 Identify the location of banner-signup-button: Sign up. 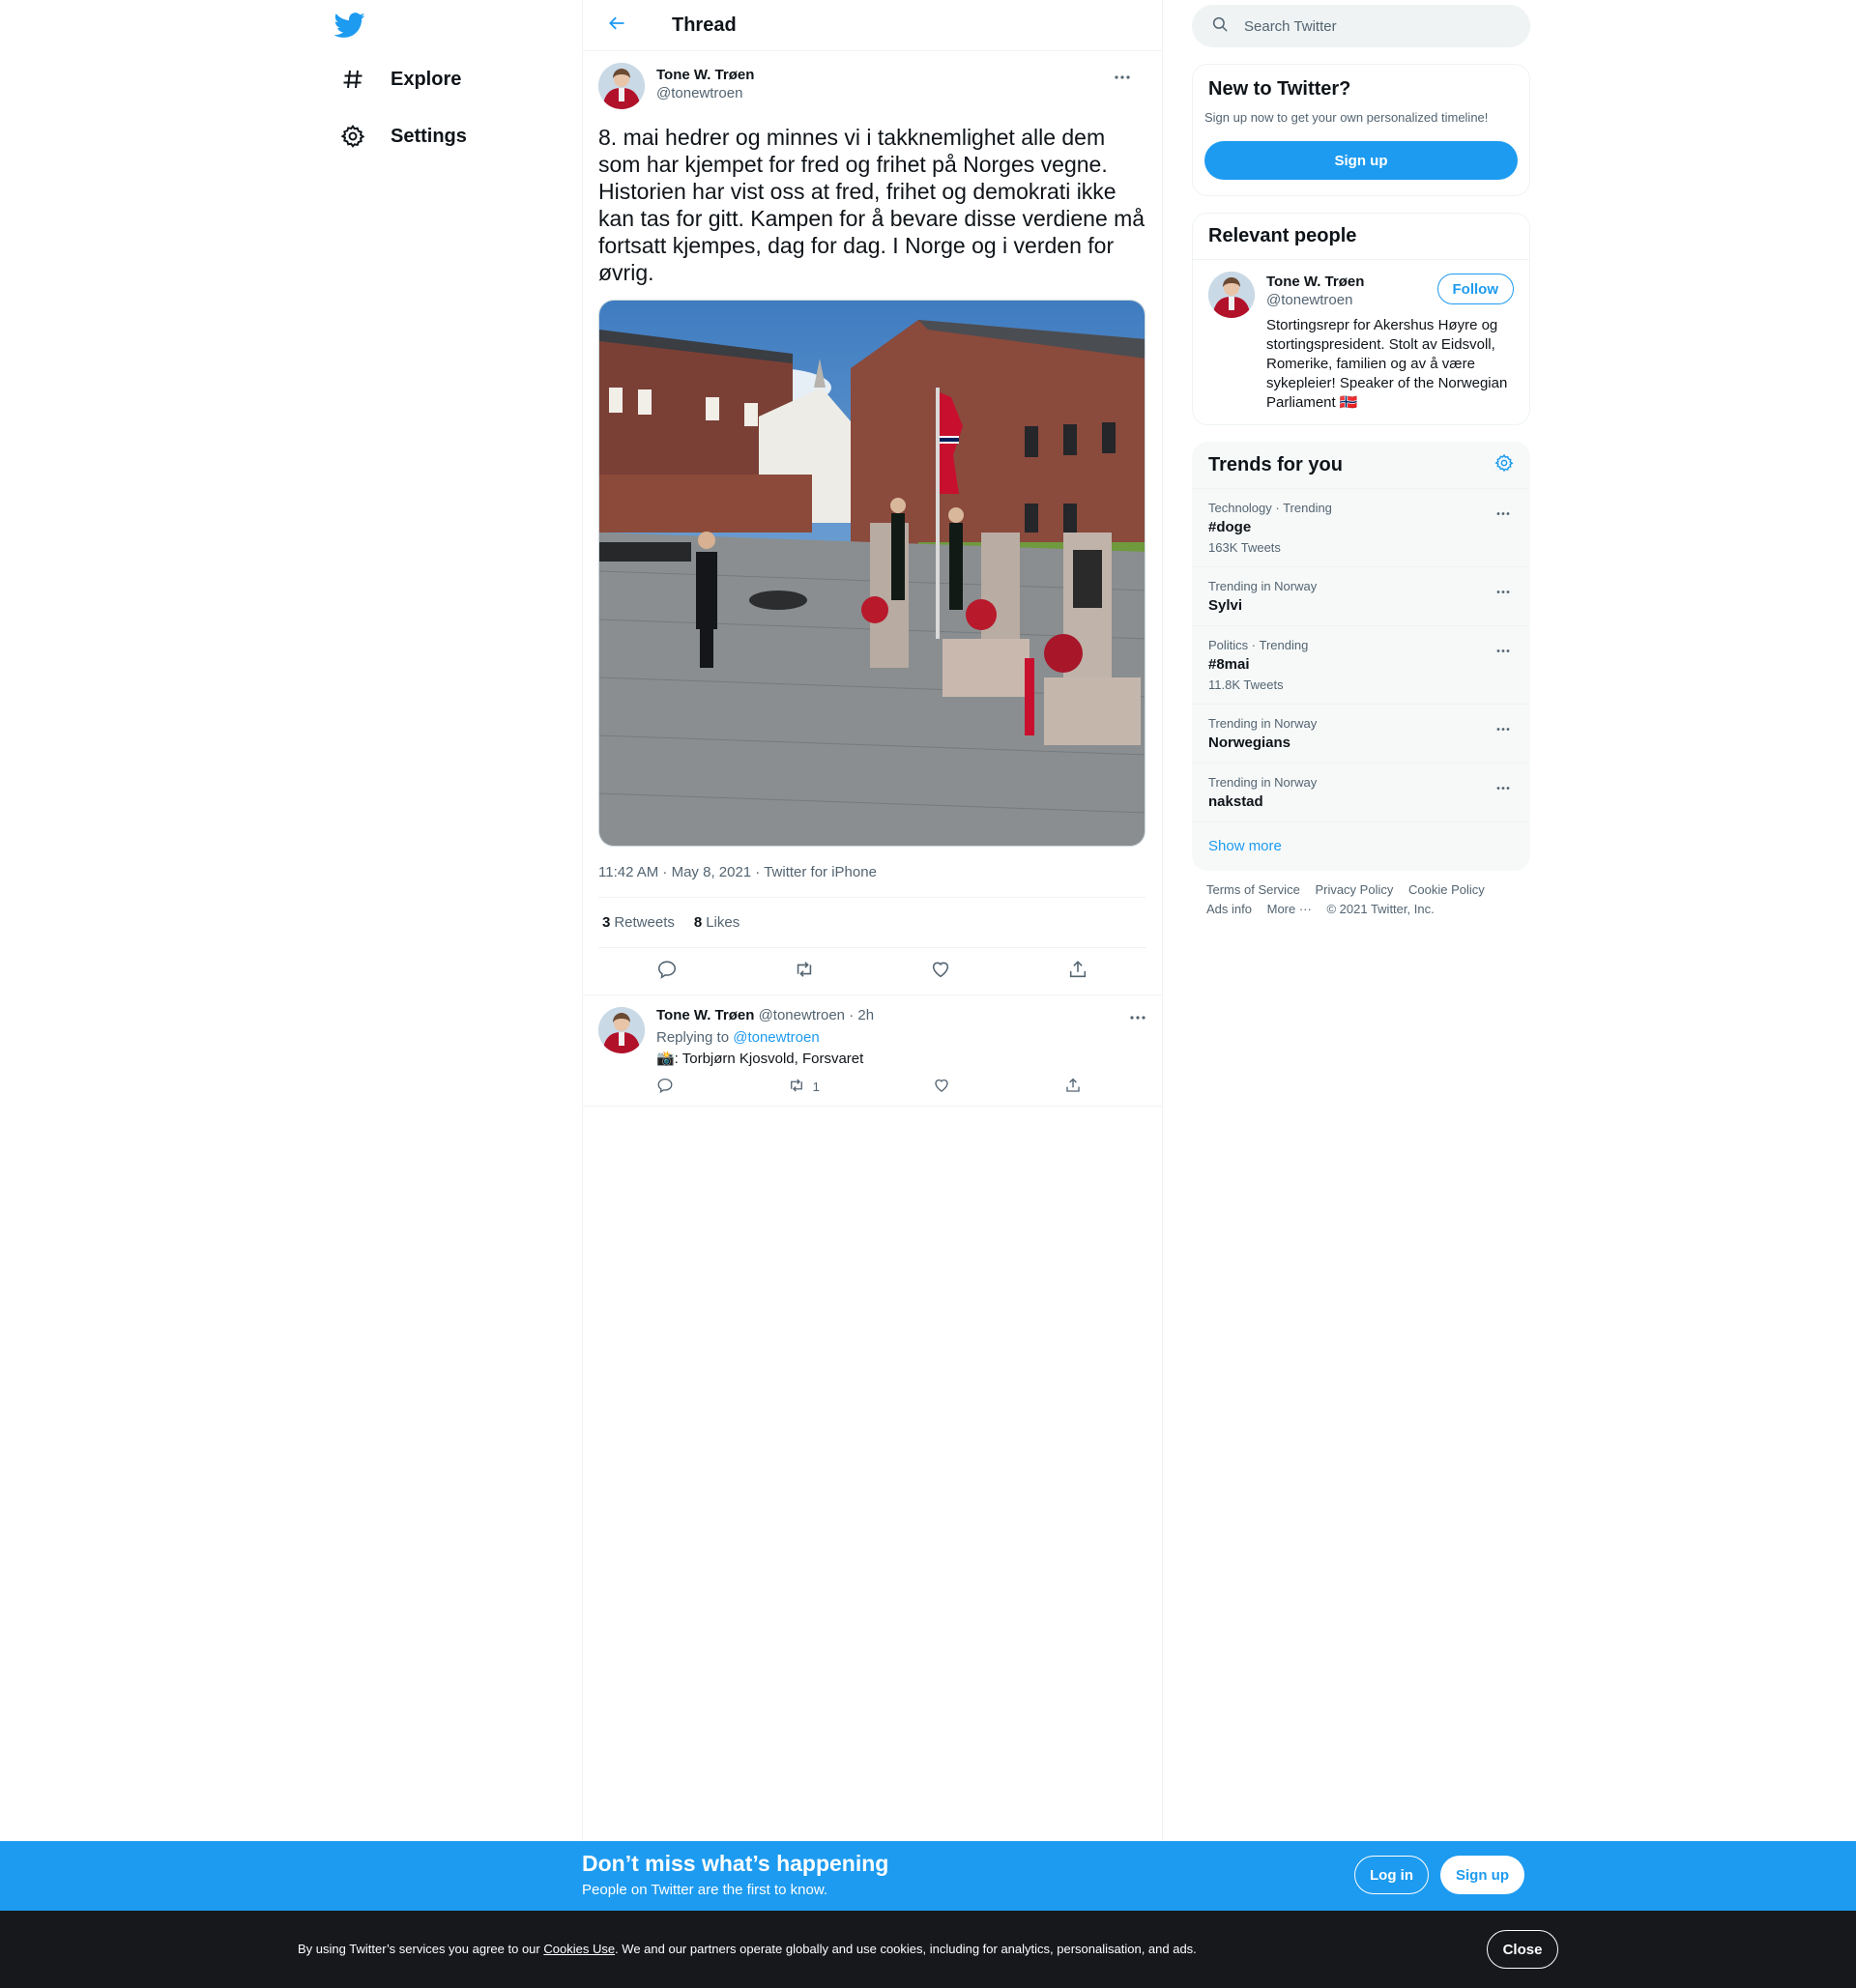
(1482, 1875).